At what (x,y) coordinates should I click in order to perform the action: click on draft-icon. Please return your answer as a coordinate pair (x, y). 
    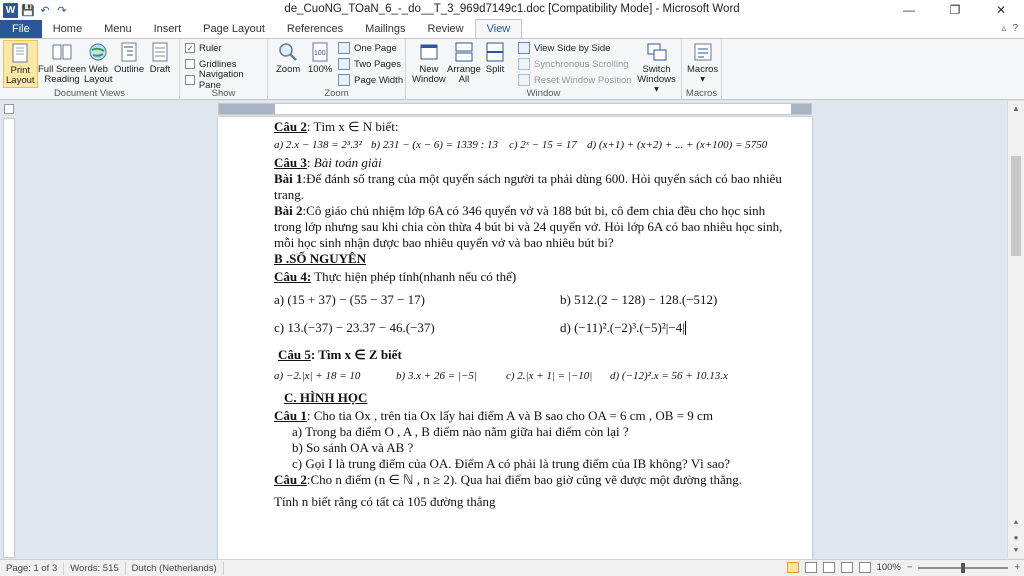
    Looking at the image, I should click on (160, 52).